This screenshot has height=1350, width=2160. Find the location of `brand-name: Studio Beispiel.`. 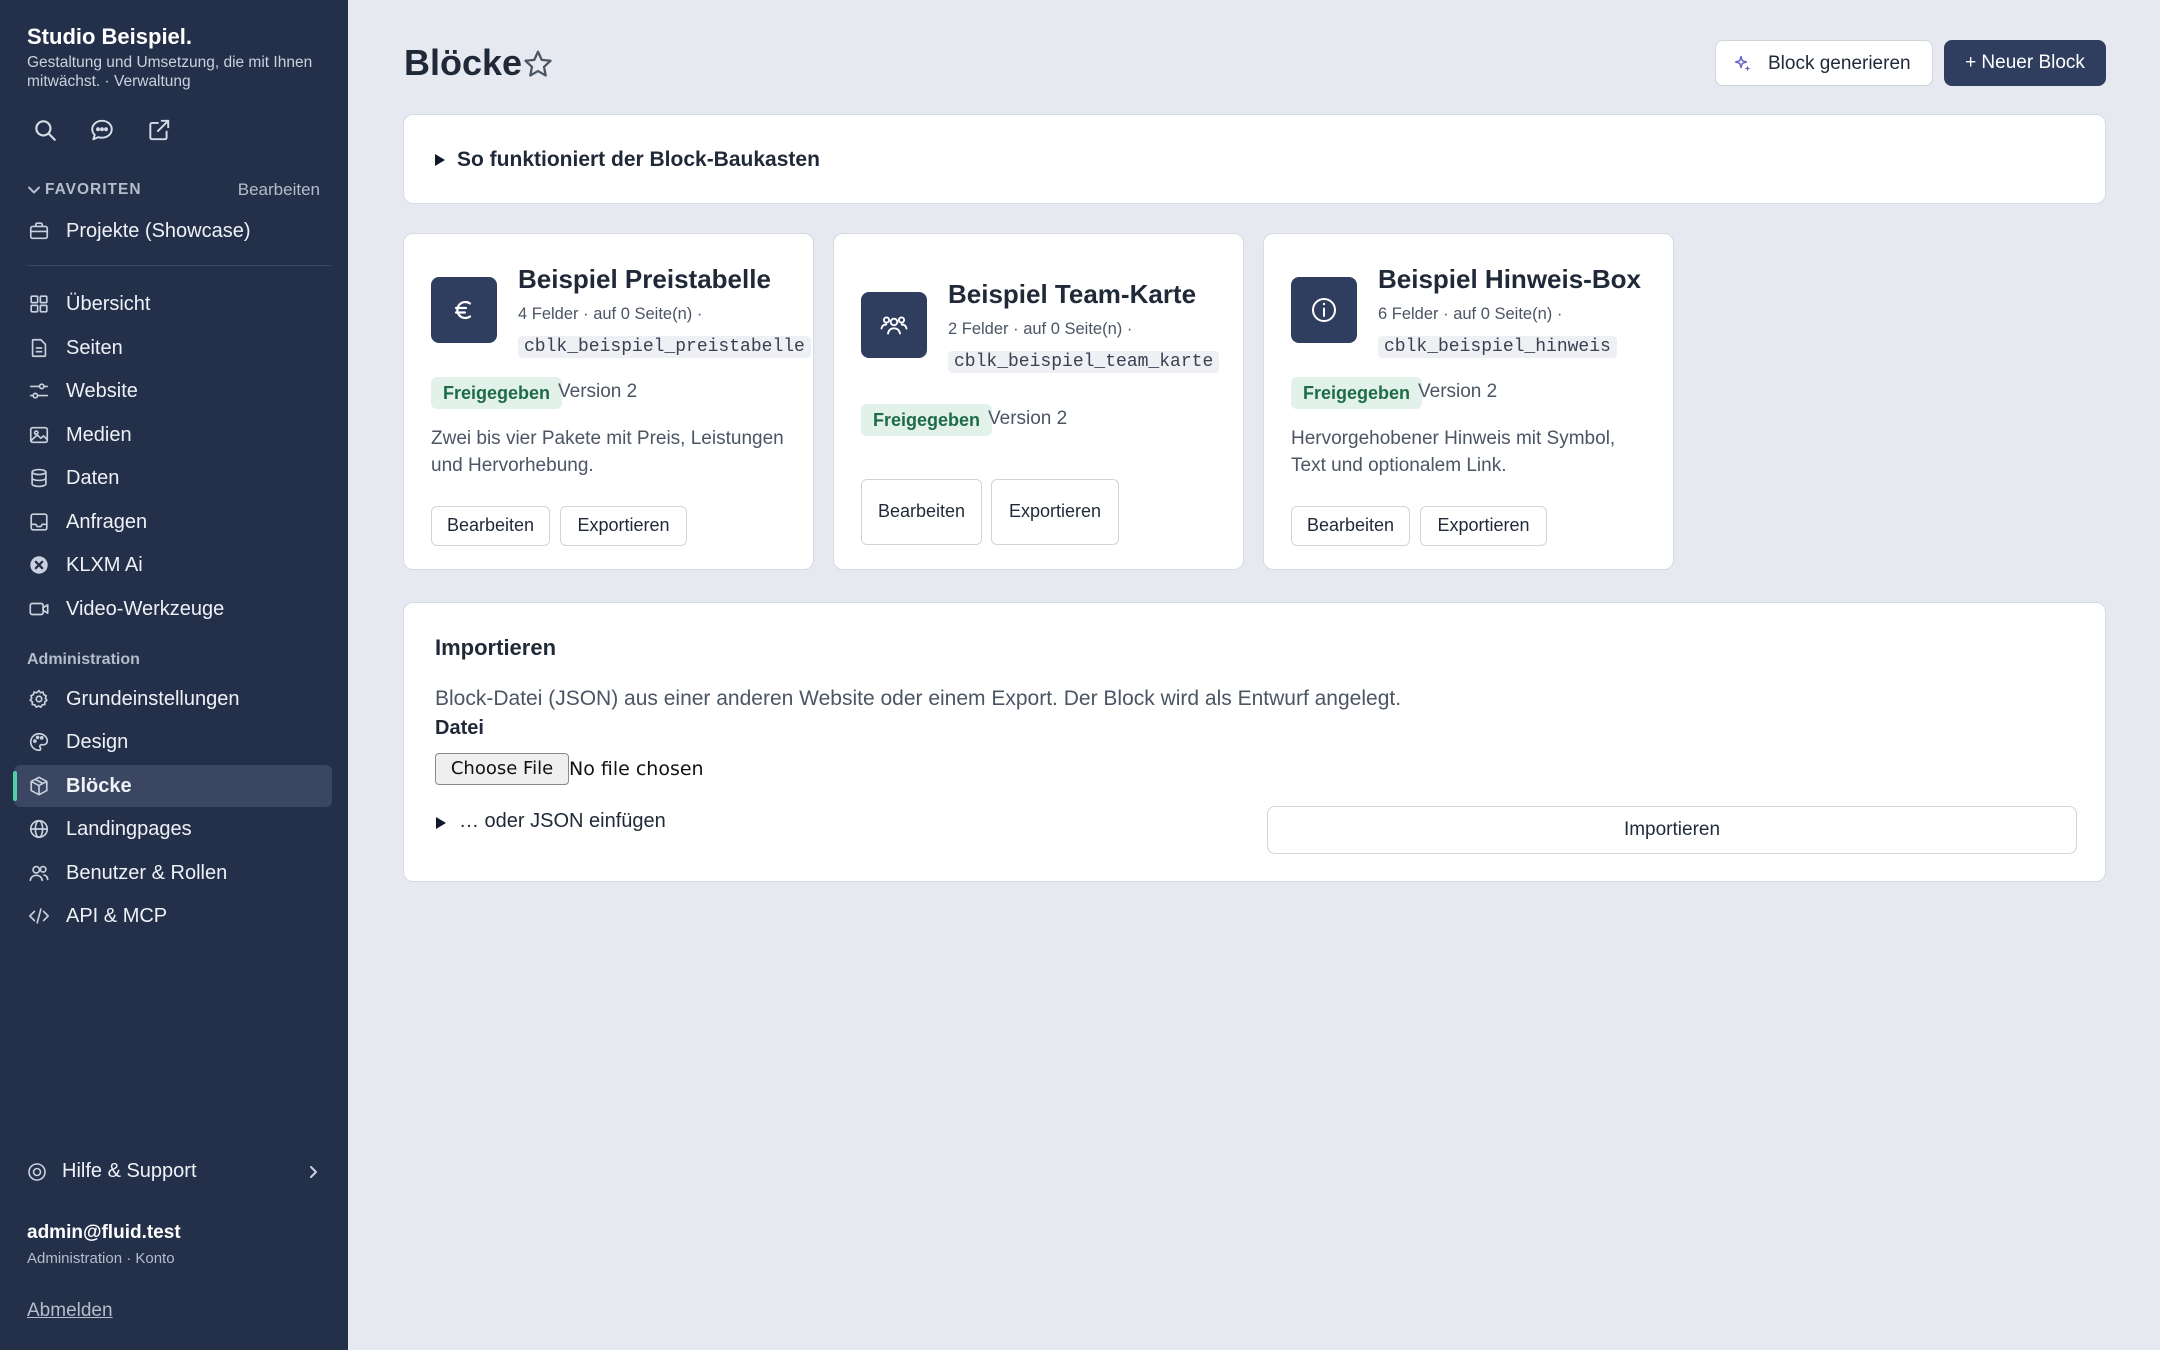

brand-name: Studio Beispiel. is located at coordinates (110, 36).